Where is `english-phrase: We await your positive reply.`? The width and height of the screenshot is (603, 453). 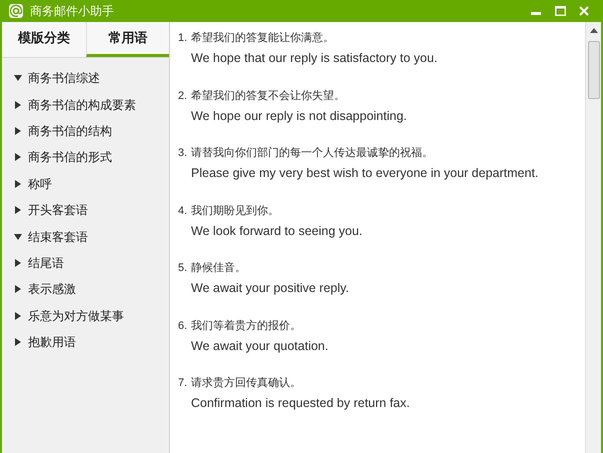 english-phrase: We await your positive reply. is located at coordinates (270, 288).